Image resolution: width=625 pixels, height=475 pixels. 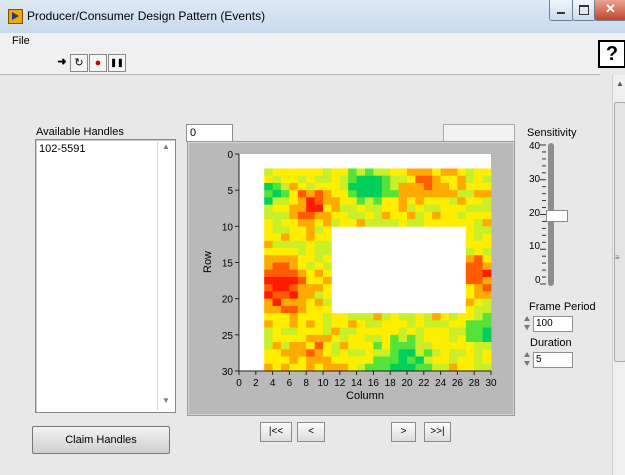 What do you see at coordinates (98, 63) in the screenshot?
I see `abort-icon: ●` at bounding box center [98, 63].